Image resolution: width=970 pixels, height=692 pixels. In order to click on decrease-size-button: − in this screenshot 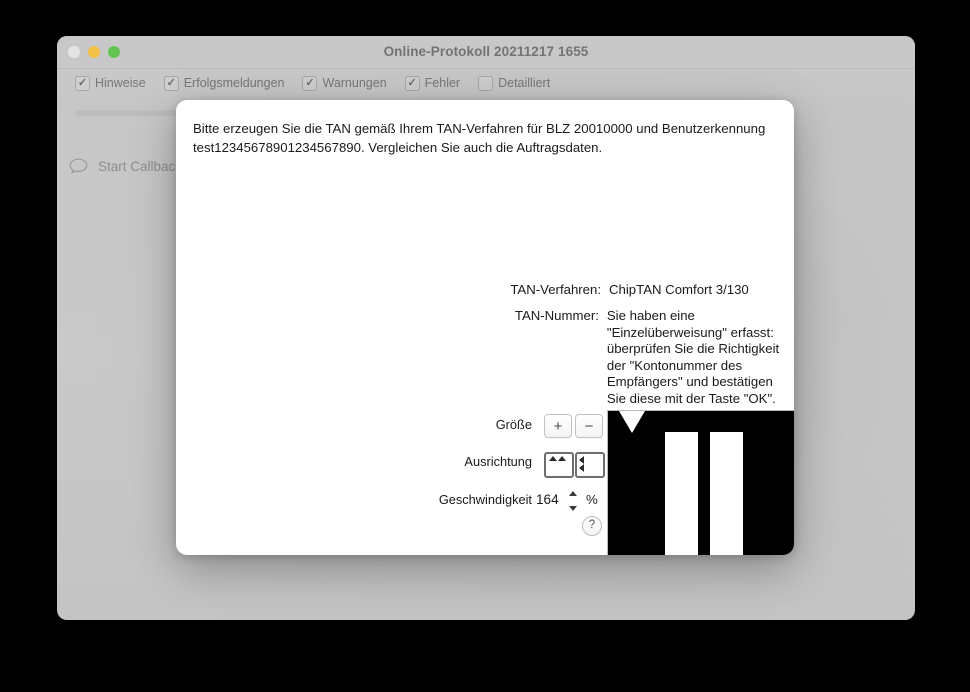, I will do `click(589, 426)`.